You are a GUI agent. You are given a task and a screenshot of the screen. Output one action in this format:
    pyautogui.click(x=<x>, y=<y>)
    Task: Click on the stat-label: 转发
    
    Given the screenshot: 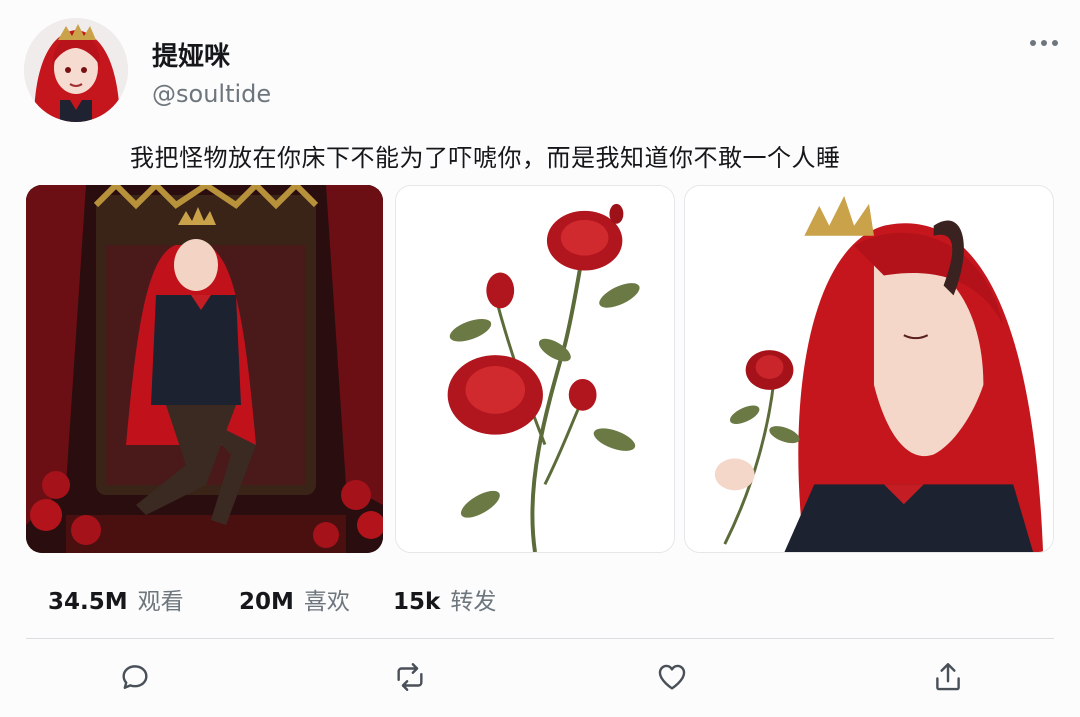 What is the action you would take?
    pyautogui.click(x=473, y=602)
    